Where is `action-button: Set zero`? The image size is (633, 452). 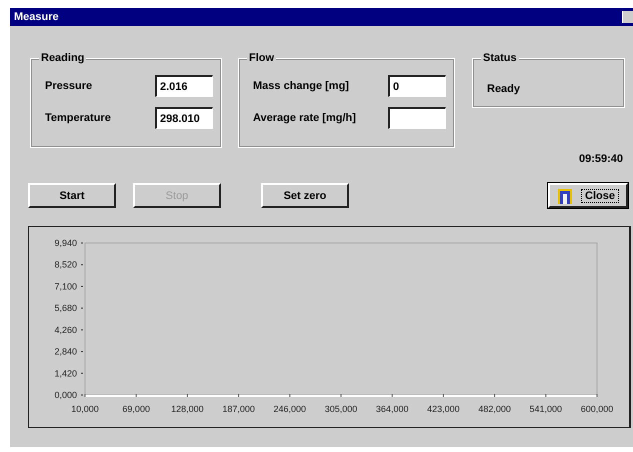
action-button: Set zero is located at coordinates (305, 195).